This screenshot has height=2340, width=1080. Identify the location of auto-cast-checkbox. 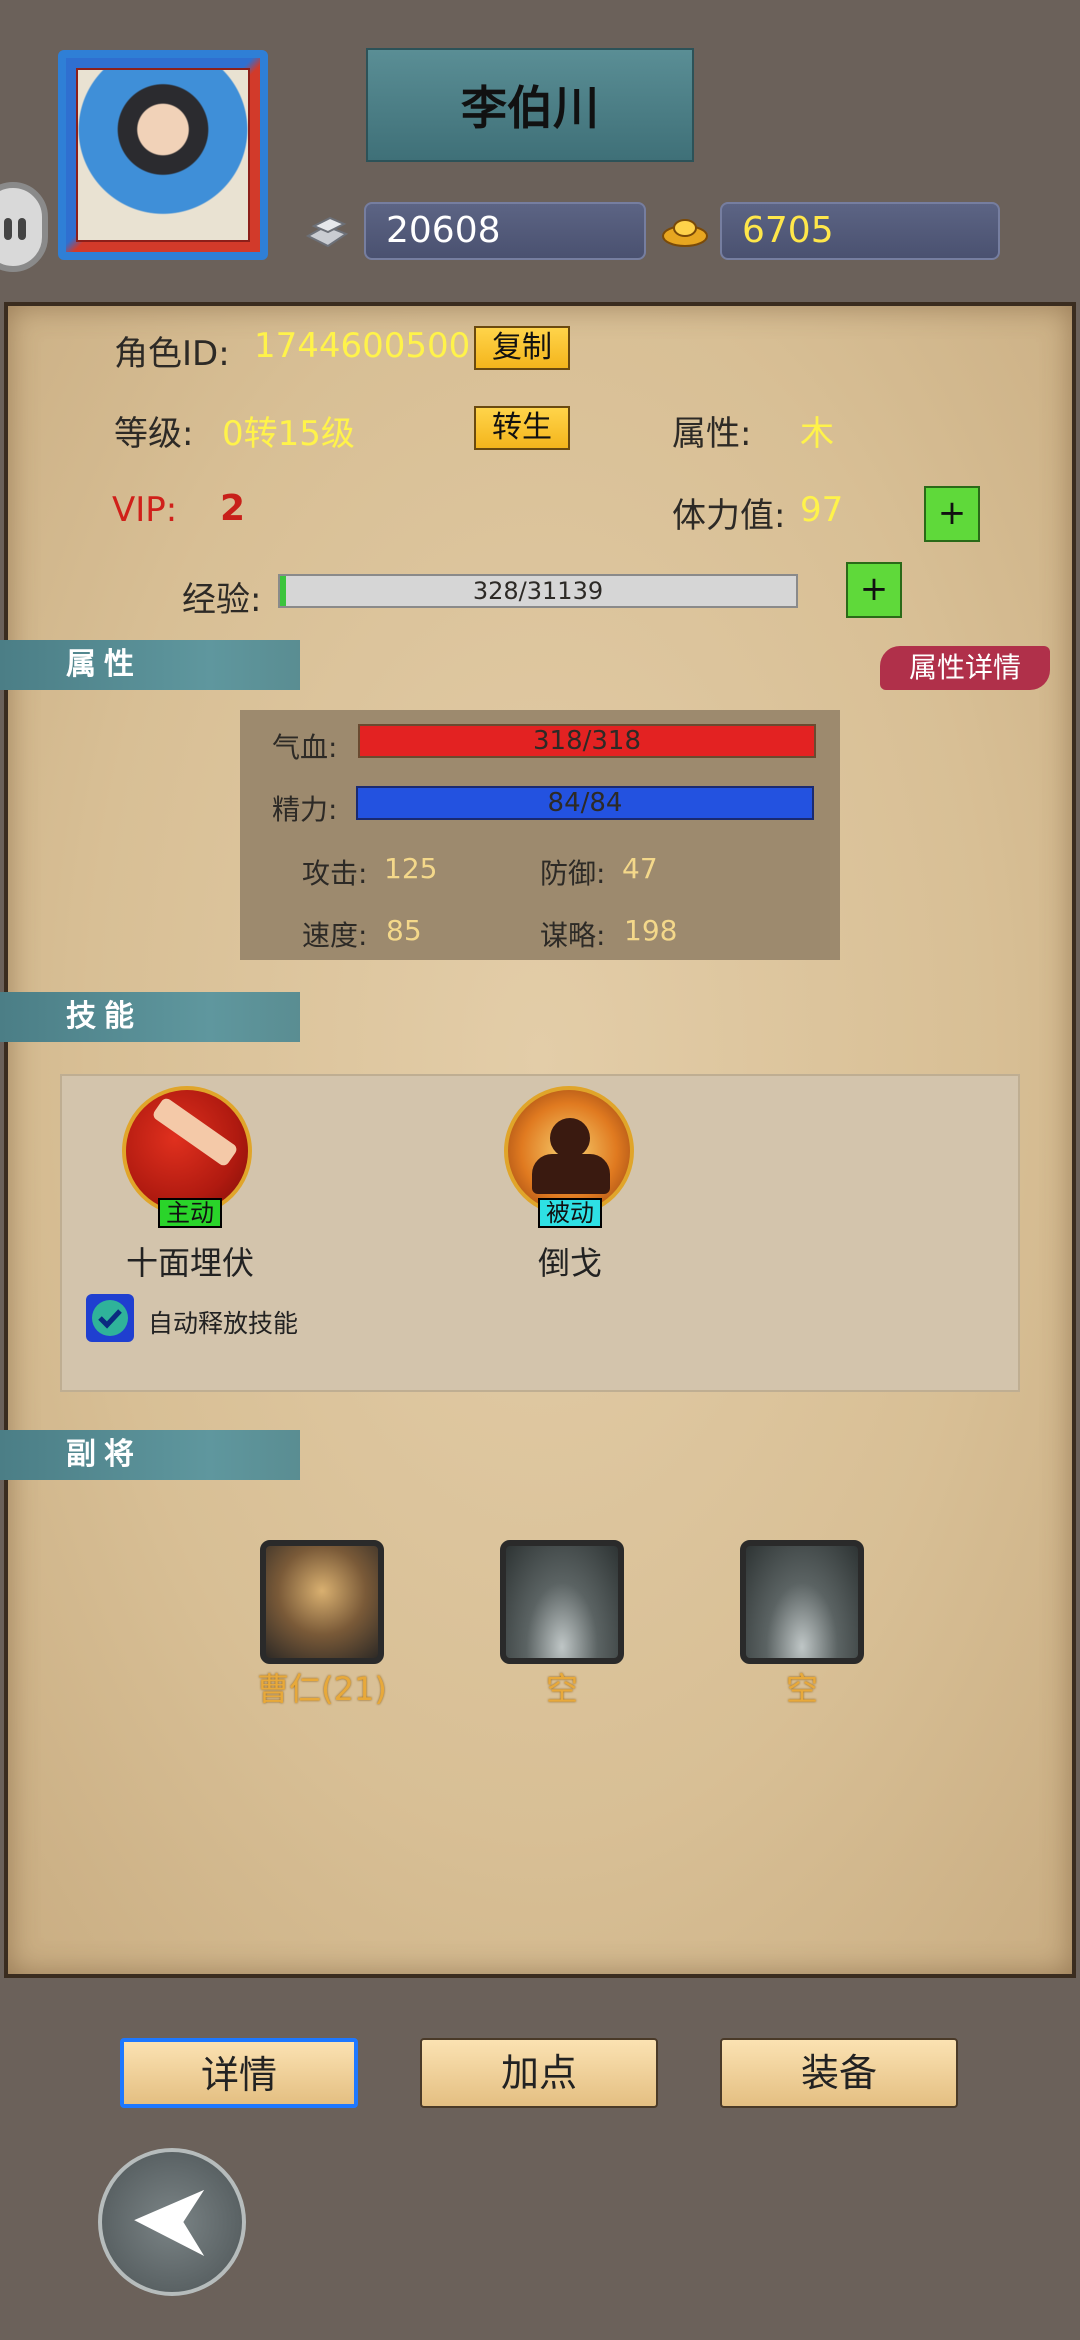
(110, 1318).